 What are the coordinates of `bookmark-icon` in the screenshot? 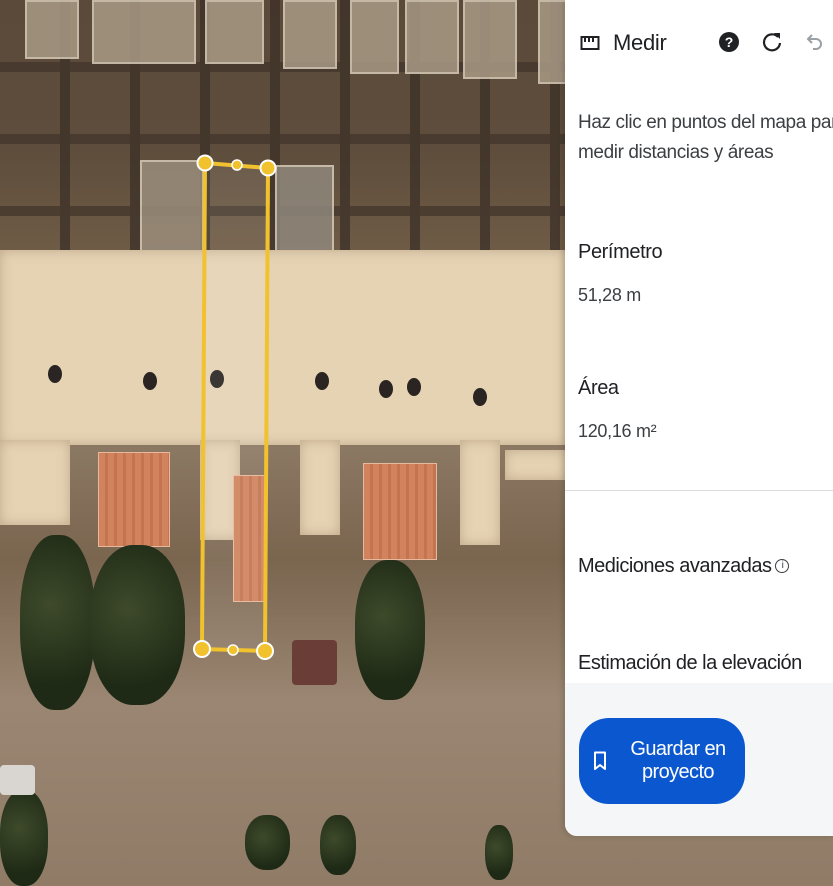 It's located at (600, 760).